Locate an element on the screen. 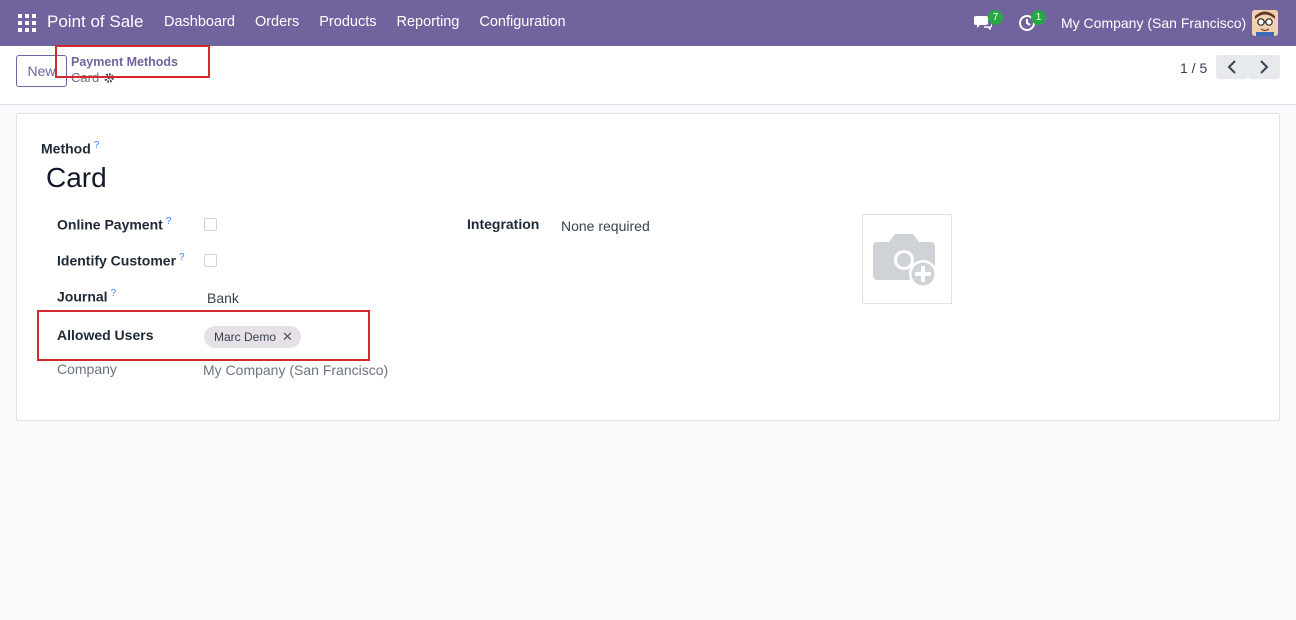 The image size is (1296, 620). menu-item-configuration: Configuration is located at coordinates (522, 22).